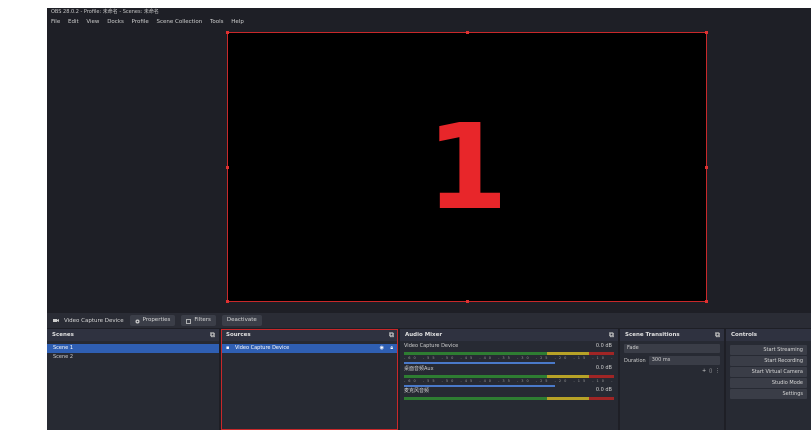 This screenshot has height=430, width=811. I want to click on duration-row: Duration 300 ms, so click(672, 360).